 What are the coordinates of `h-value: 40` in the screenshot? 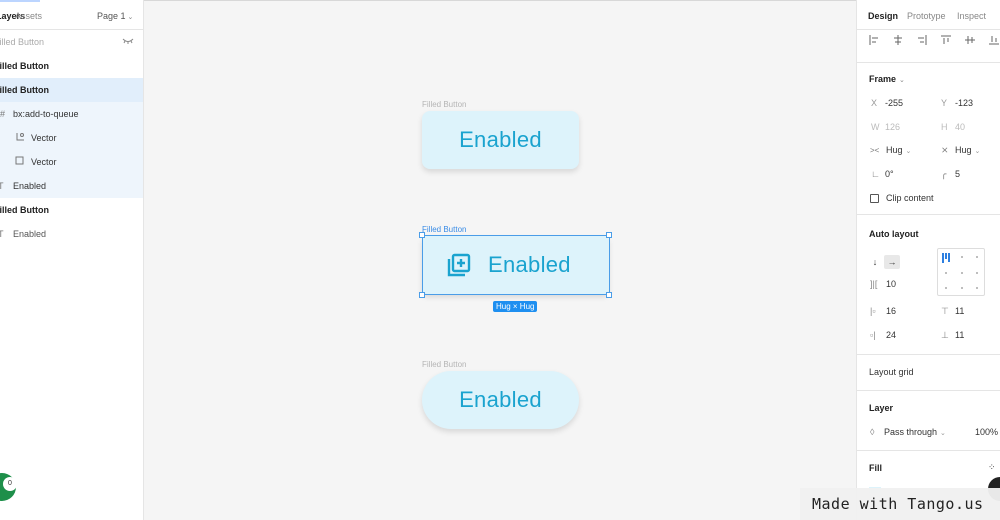 It's located at (960, 127).